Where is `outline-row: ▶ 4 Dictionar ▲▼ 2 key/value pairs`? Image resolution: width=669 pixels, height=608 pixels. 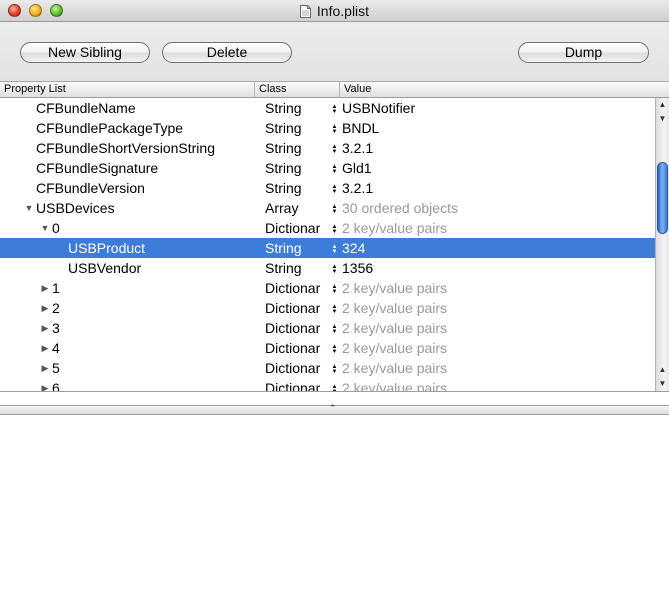
outline-row: ▶ 4 Dictionar ▲▼ 2 key/value pairs is located at coordinates (327, 348).